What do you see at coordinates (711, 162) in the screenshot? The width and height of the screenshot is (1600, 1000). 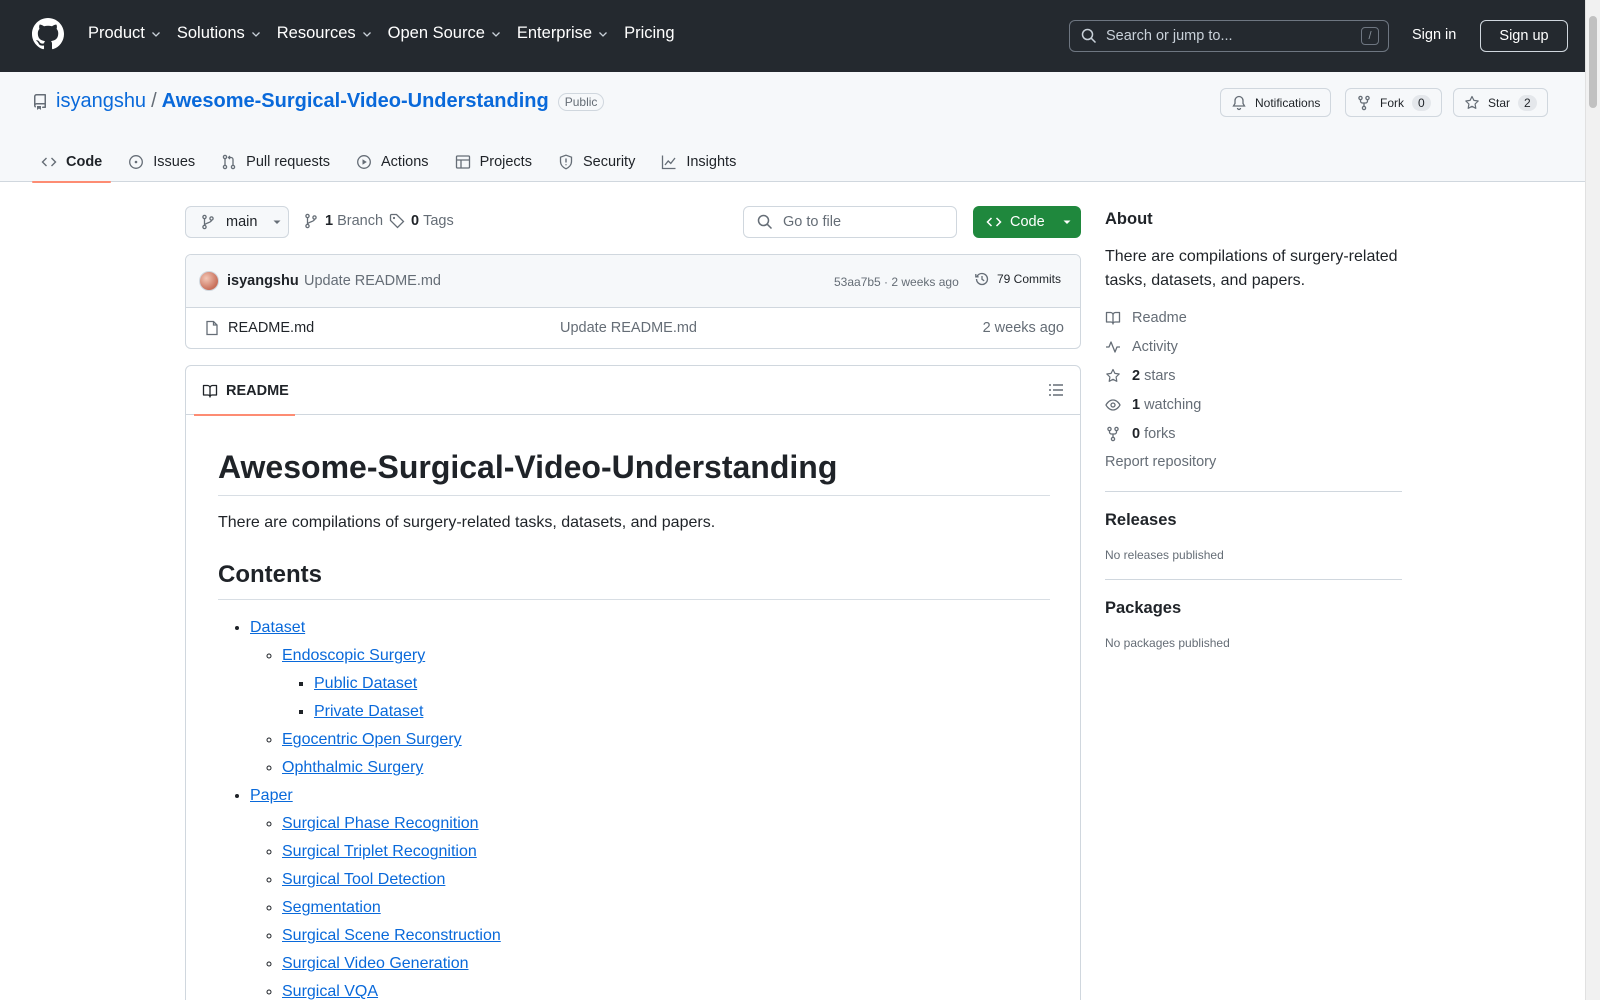 I see `tab-label: Insights` at bounding box center [711, 162].